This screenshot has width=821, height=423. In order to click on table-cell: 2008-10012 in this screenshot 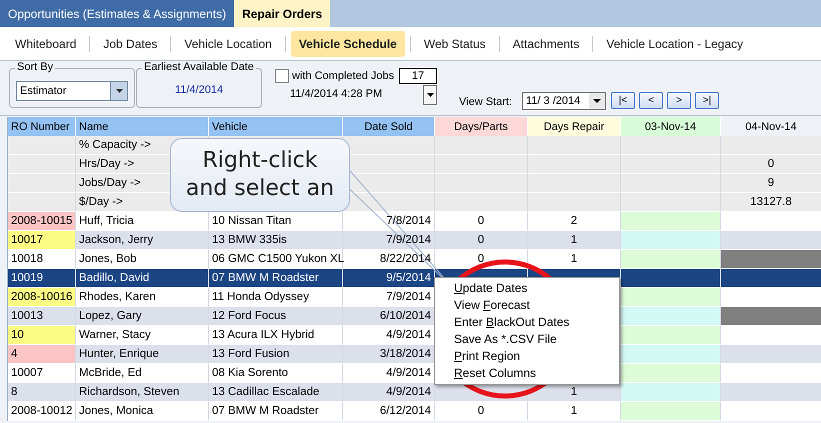, I will do `click(42, 411)`.